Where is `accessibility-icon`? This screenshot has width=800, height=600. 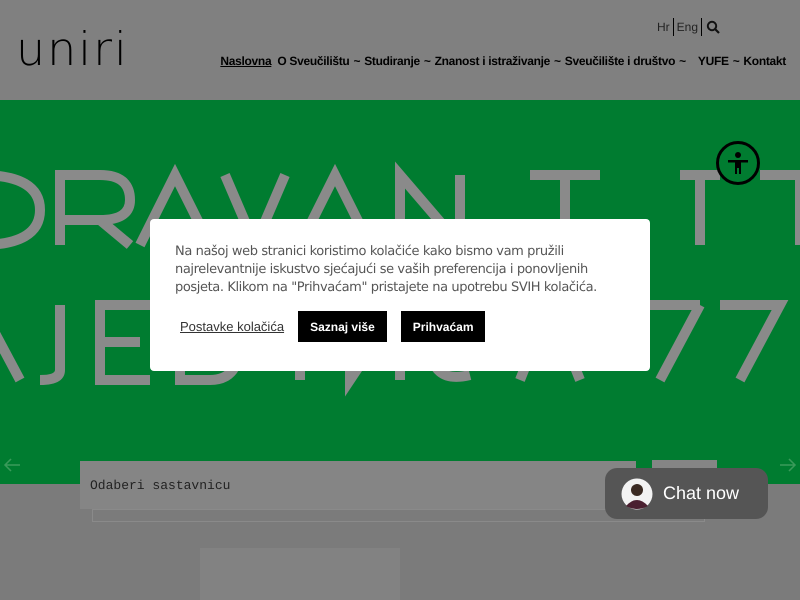 accessibility-icon is located at coordinates (738, 163).